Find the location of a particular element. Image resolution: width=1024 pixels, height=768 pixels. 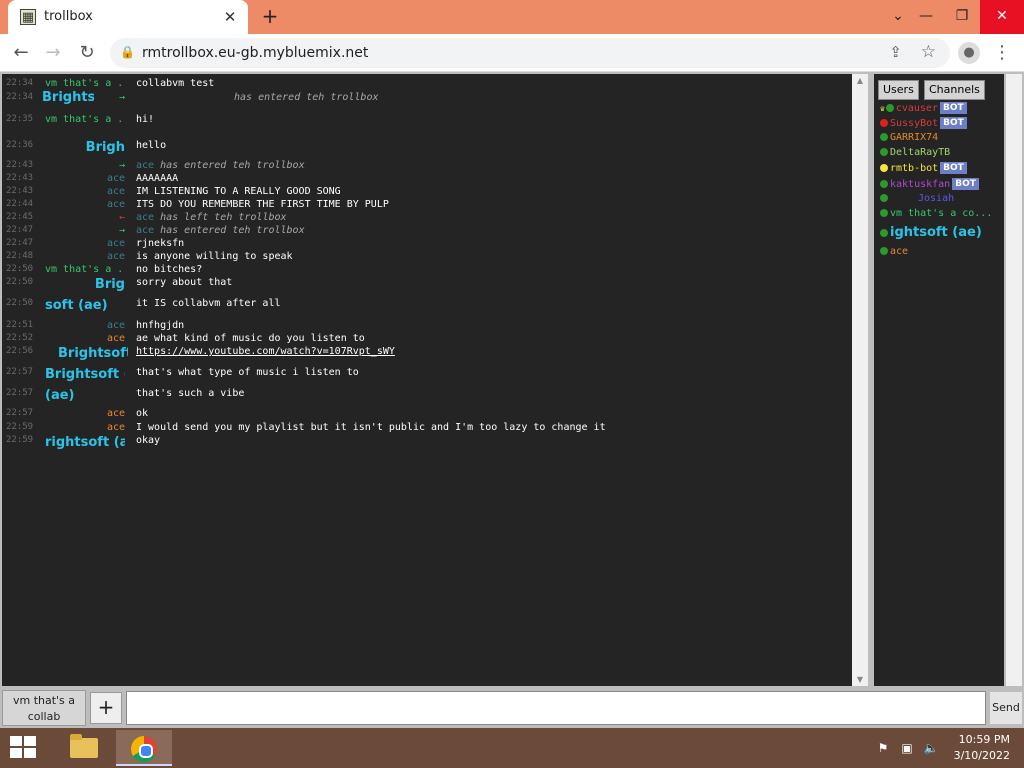

user-name: rmtb-bot is located at coordinates (914, 168).